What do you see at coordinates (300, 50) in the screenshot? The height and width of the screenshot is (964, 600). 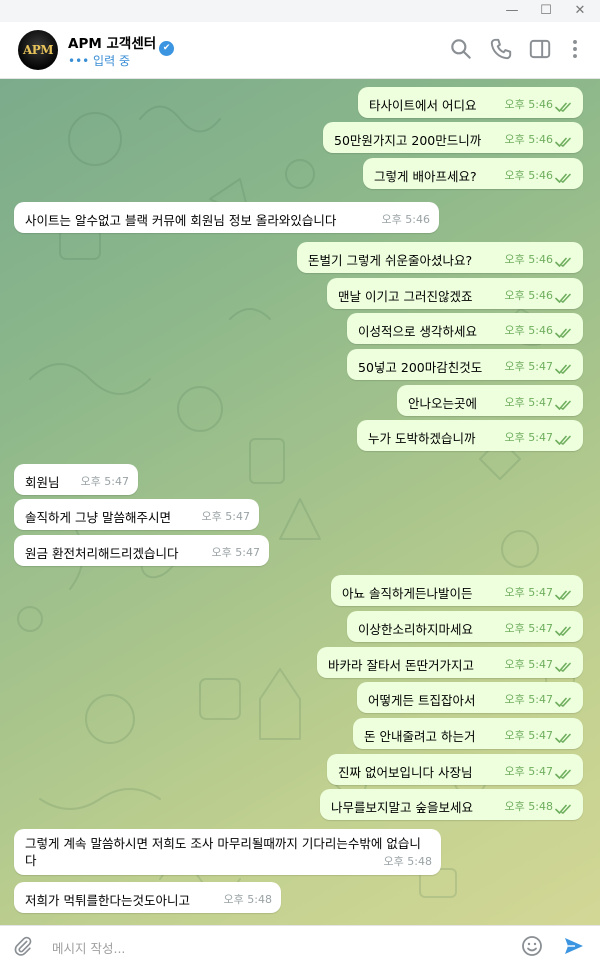 I see `chat-header: APM APM 고객센터 ✔ ••• 입력 중` at bounding box center [300, 50].